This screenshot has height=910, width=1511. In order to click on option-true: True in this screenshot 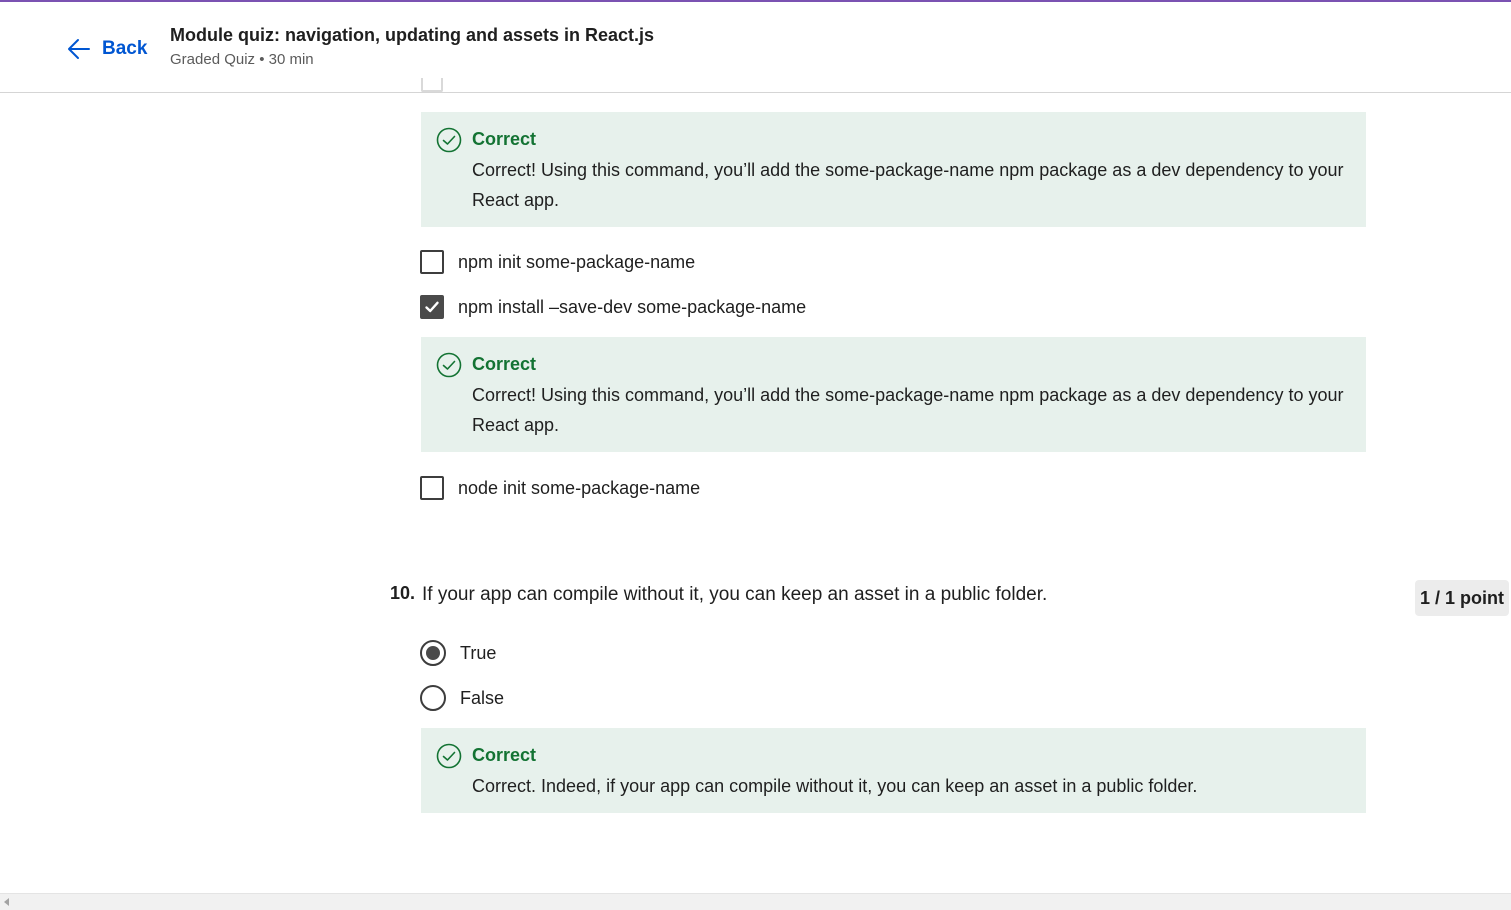, I will do `click(458, 653)`.